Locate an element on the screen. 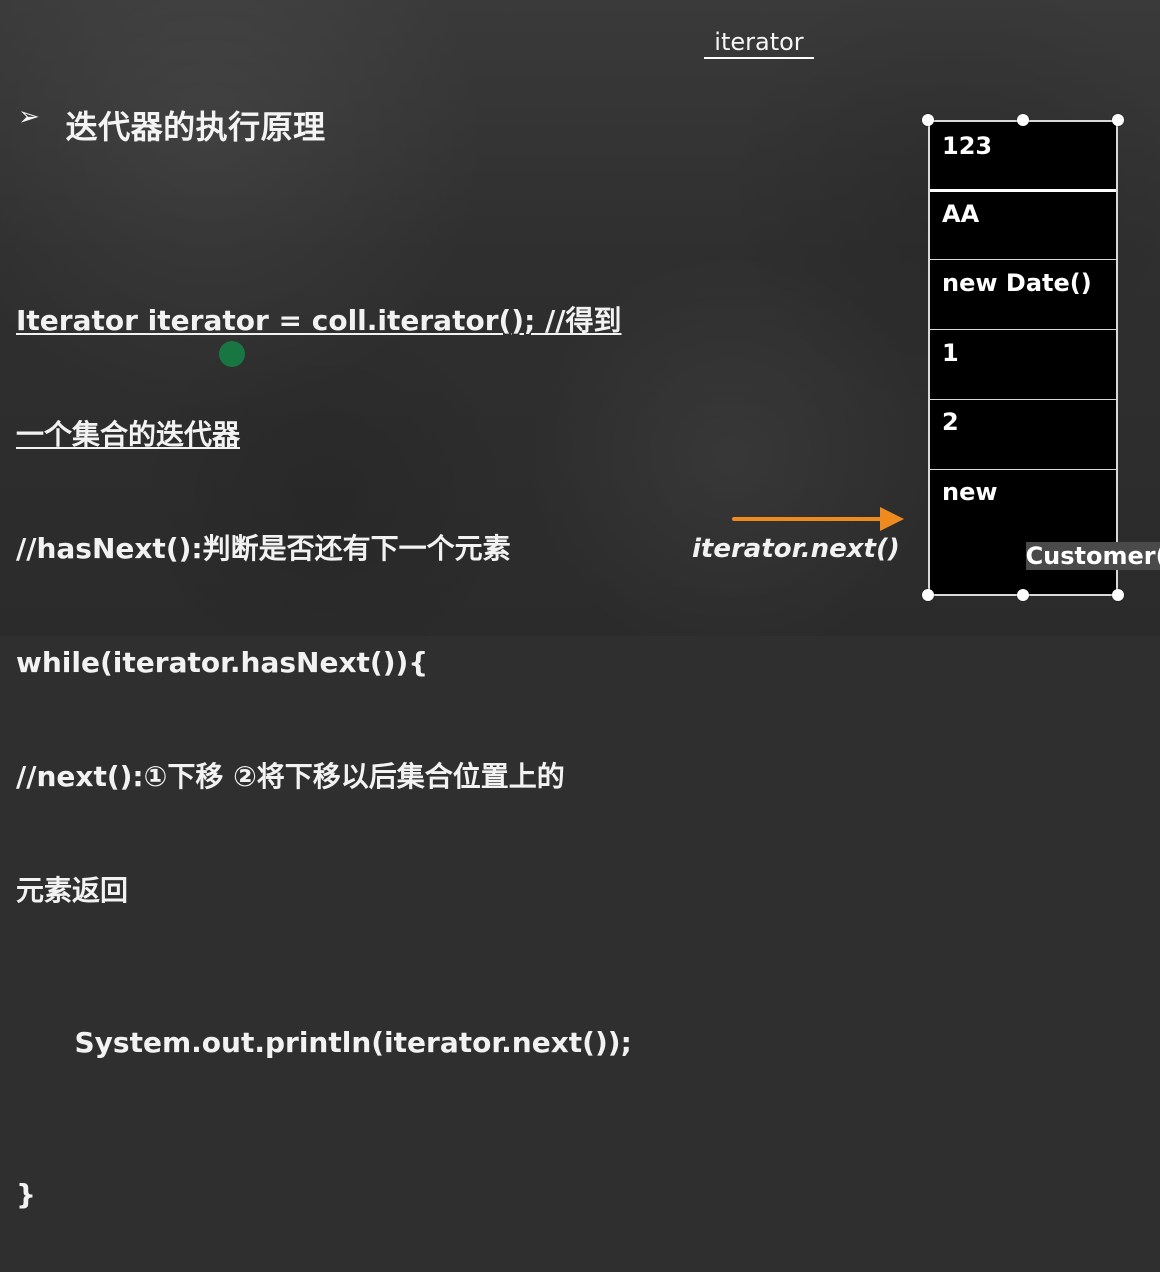 The image size is (1160, 1272). arrow-line is located at coordinates (807, 519).